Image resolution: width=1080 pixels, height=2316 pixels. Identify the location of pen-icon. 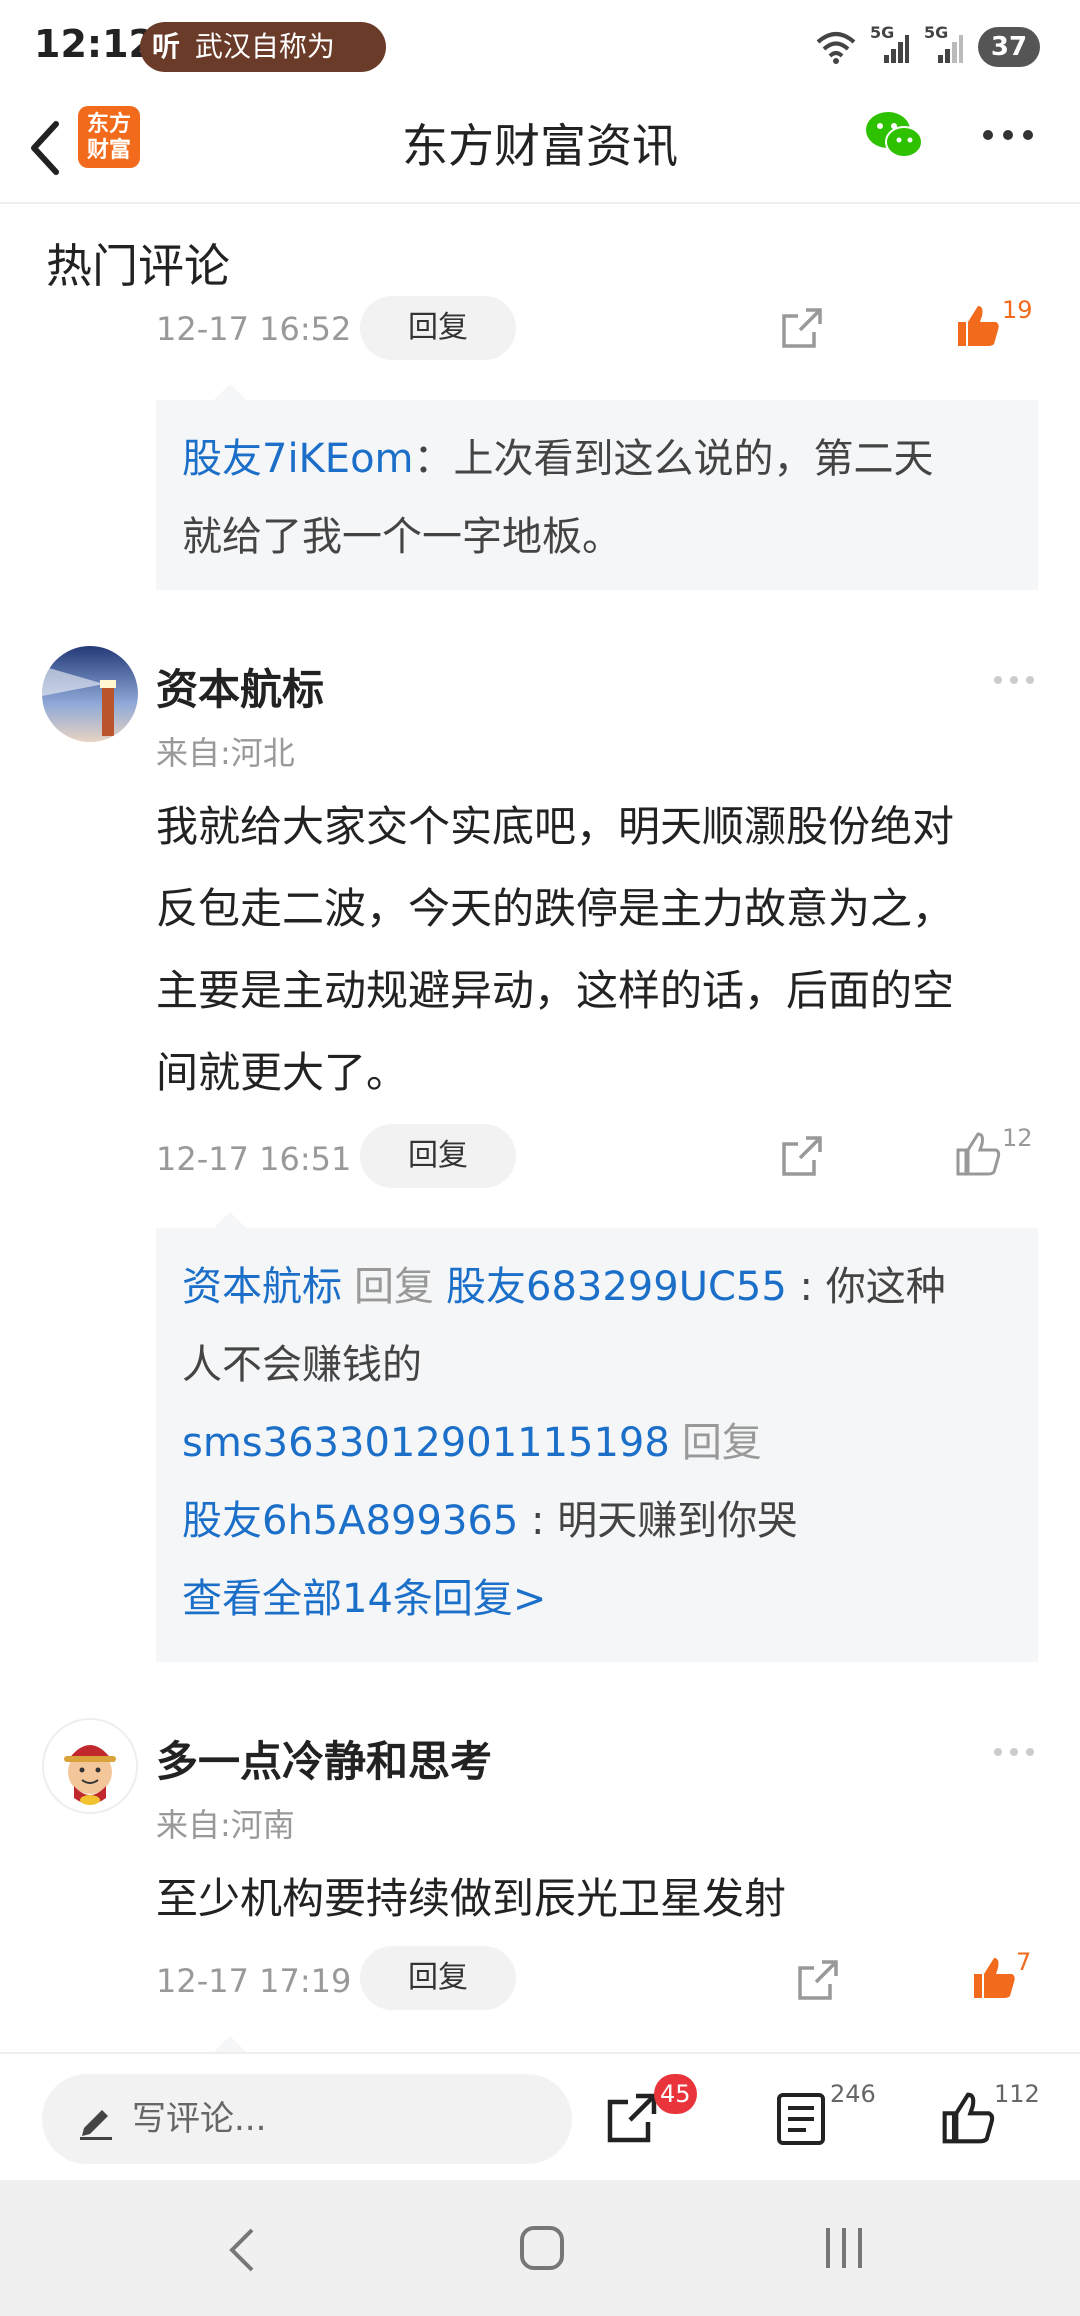
(96, 2125).